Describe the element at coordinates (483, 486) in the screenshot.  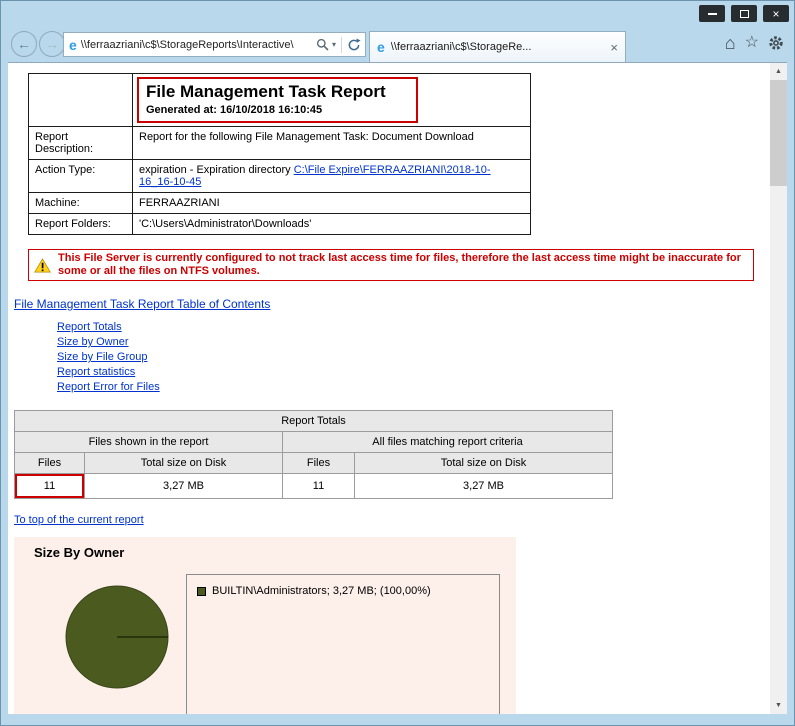
I see `totals-size-all: 3,27 MB` at that location.